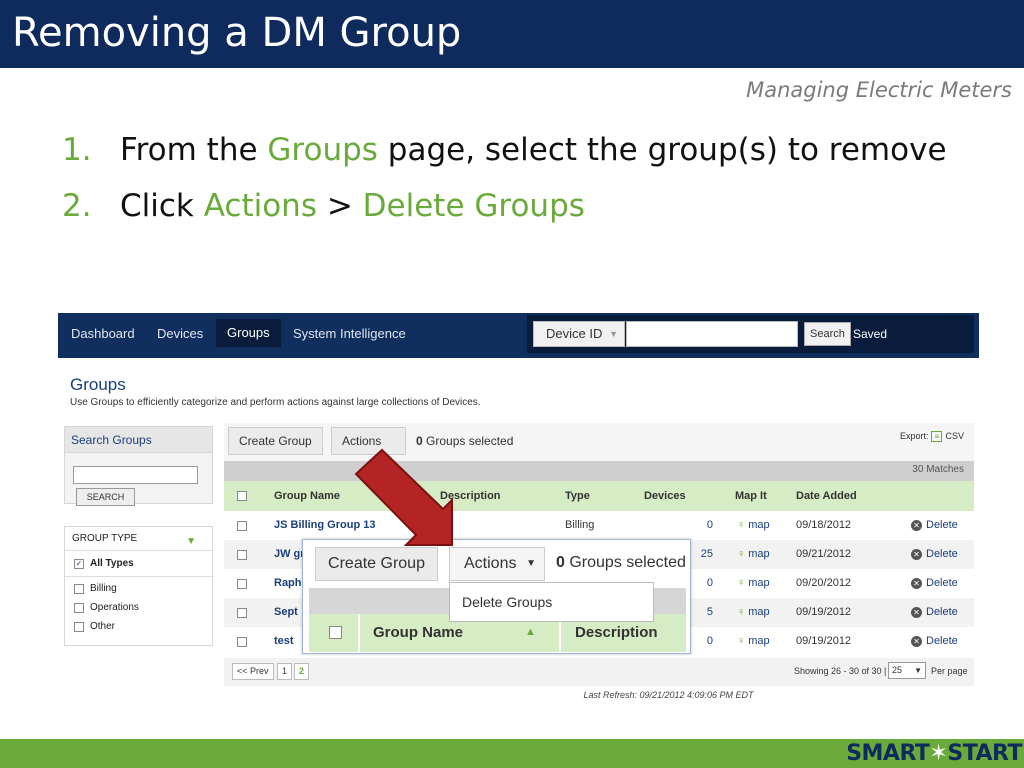 The height and width of the screenshot is (768, 1024). Describe the element at coordinates (194, 150) in the screenshot. I see `step-text-part: From the` at that location.